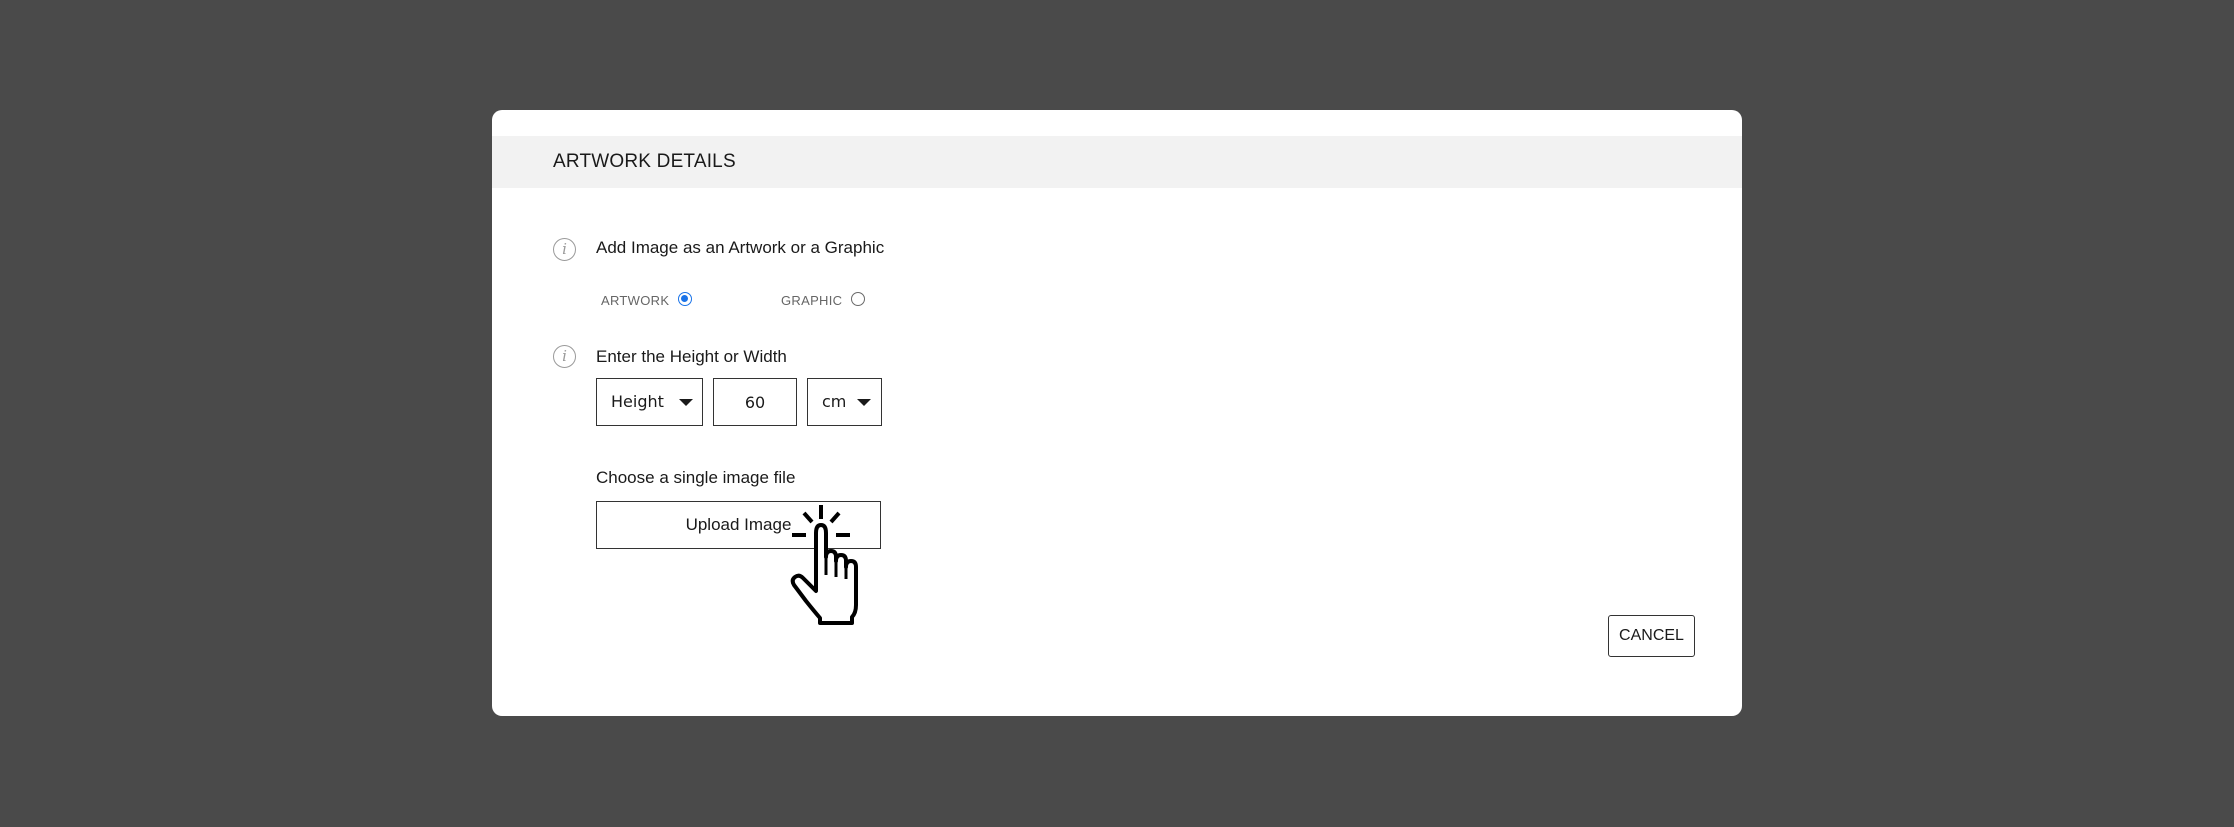 The width and height of the screenshot is (2234, 827). I want to click on measure-select: Height, so click(649, 402).